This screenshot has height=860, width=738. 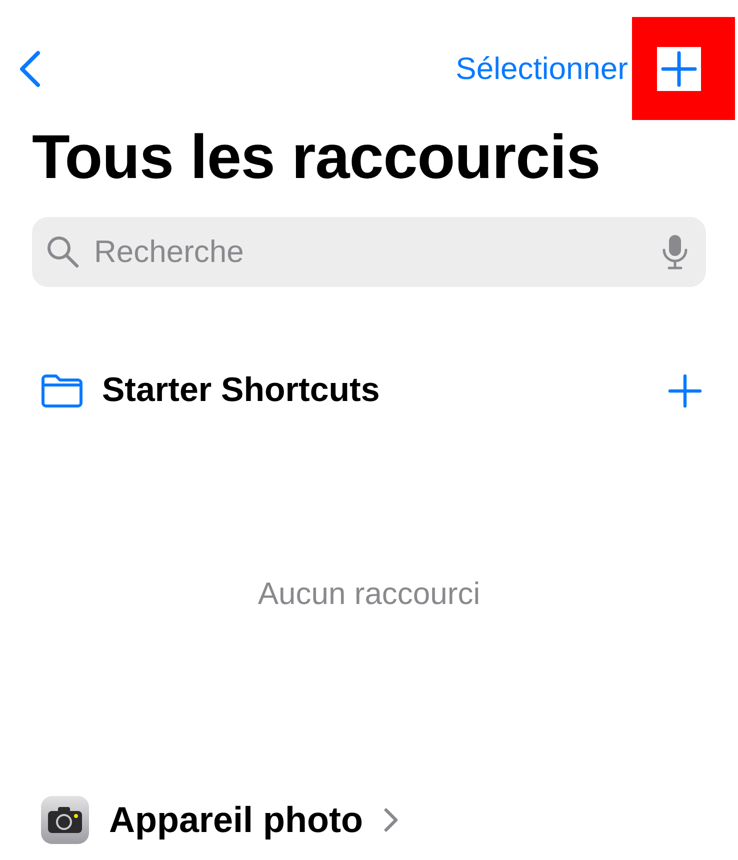 I want to click on page-title: Tous les raccourcis, so click(x=317, y=158).